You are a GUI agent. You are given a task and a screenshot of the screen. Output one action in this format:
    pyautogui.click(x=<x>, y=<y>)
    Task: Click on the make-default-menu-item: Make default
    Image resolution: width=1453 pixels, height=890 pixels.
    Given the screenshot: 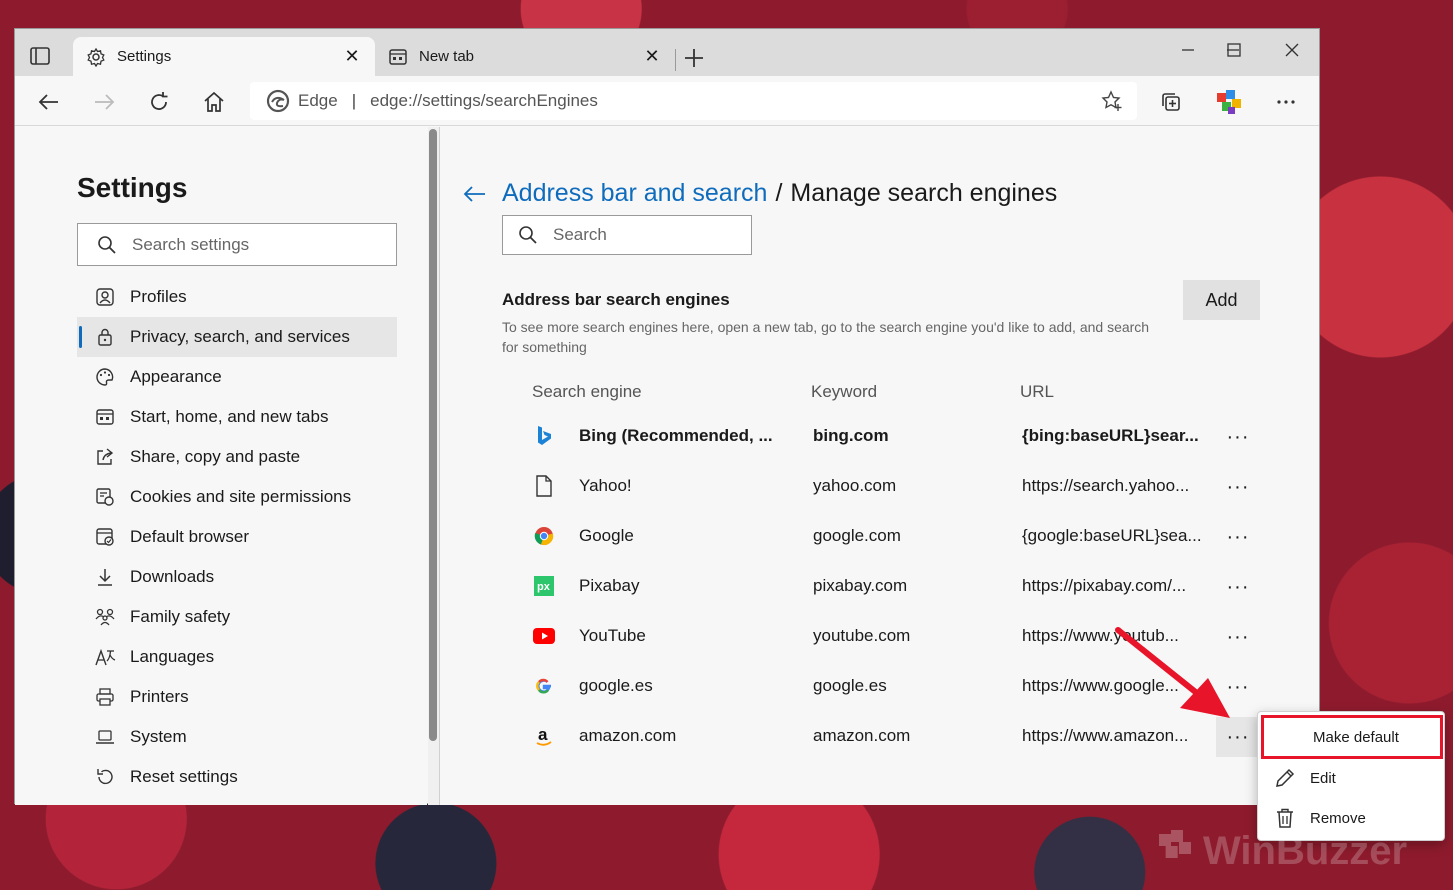 What is the action you would take?
    pyautogui.click(x=1352, y=737)
    